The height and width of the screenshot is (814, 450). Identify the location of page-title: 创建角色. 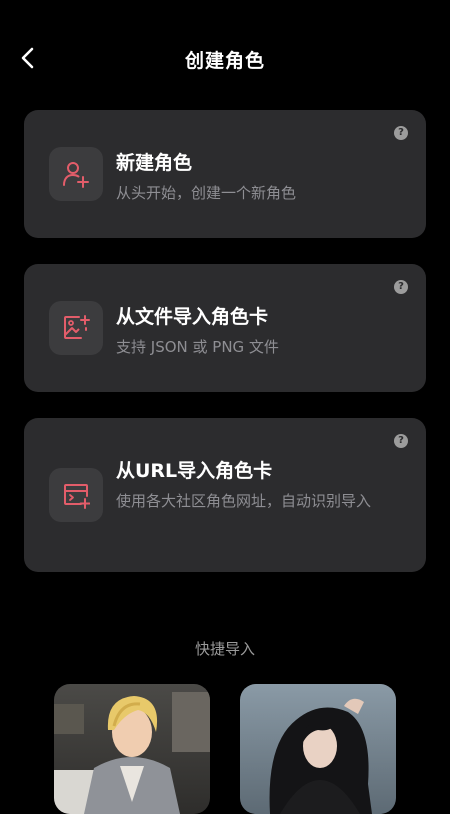
(224, 61).